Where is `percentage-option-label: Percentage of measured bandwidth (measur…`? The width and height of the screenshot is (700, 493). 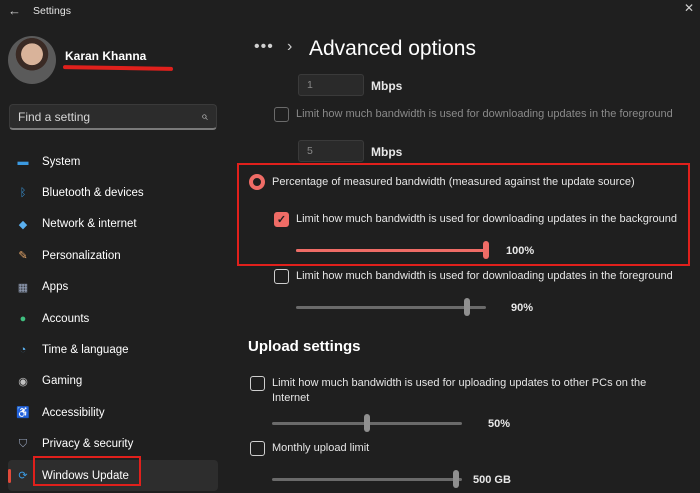
percentage-option-label: Percentage of measured bandwidth (measur… is located at coordinates (453, 182).